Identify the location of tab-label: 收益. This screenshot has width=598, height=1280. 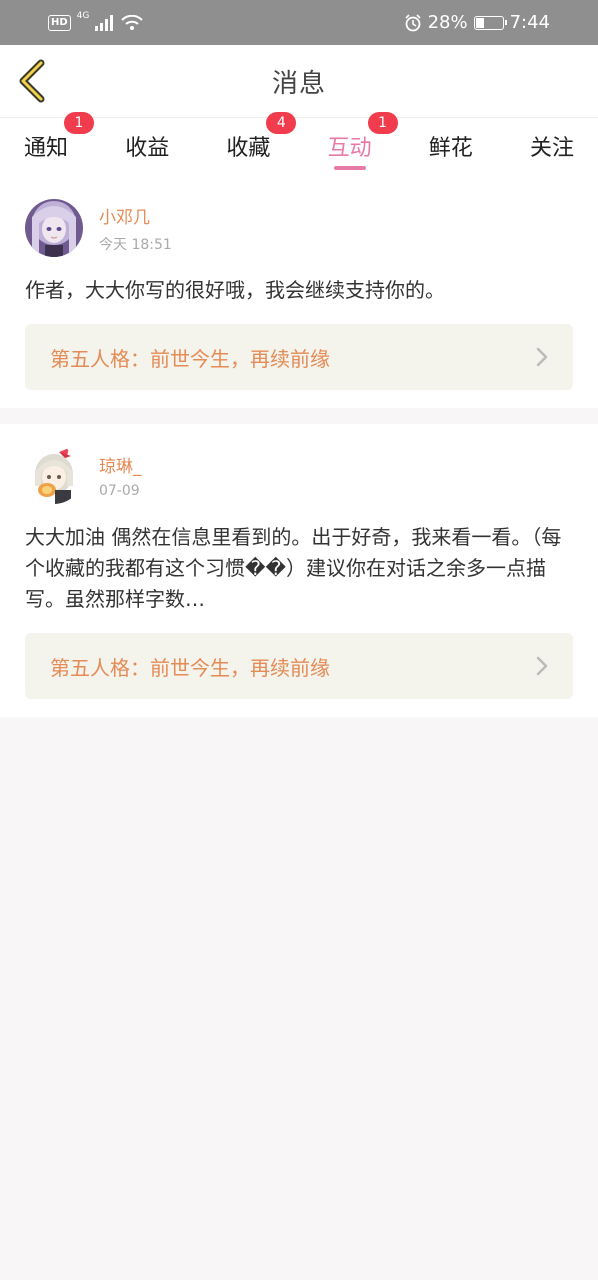
(147, 148).